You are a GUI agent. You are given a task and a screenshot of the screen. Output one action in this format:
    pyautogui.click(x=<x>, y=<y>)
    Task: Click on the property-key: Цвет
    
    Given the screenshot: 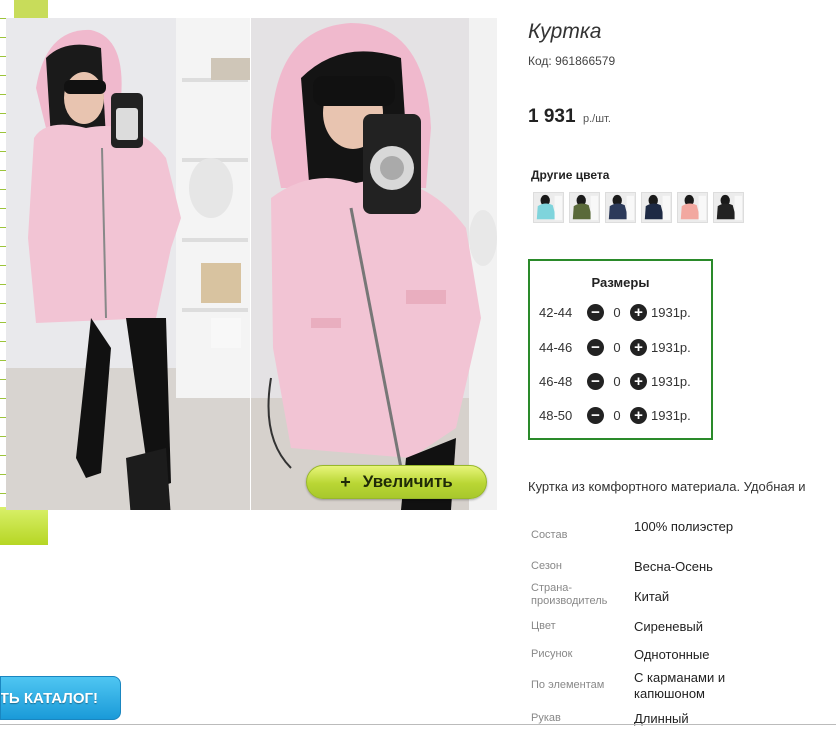 What is the action you would take?
    pyautogui.click(x=543, y=626)
    